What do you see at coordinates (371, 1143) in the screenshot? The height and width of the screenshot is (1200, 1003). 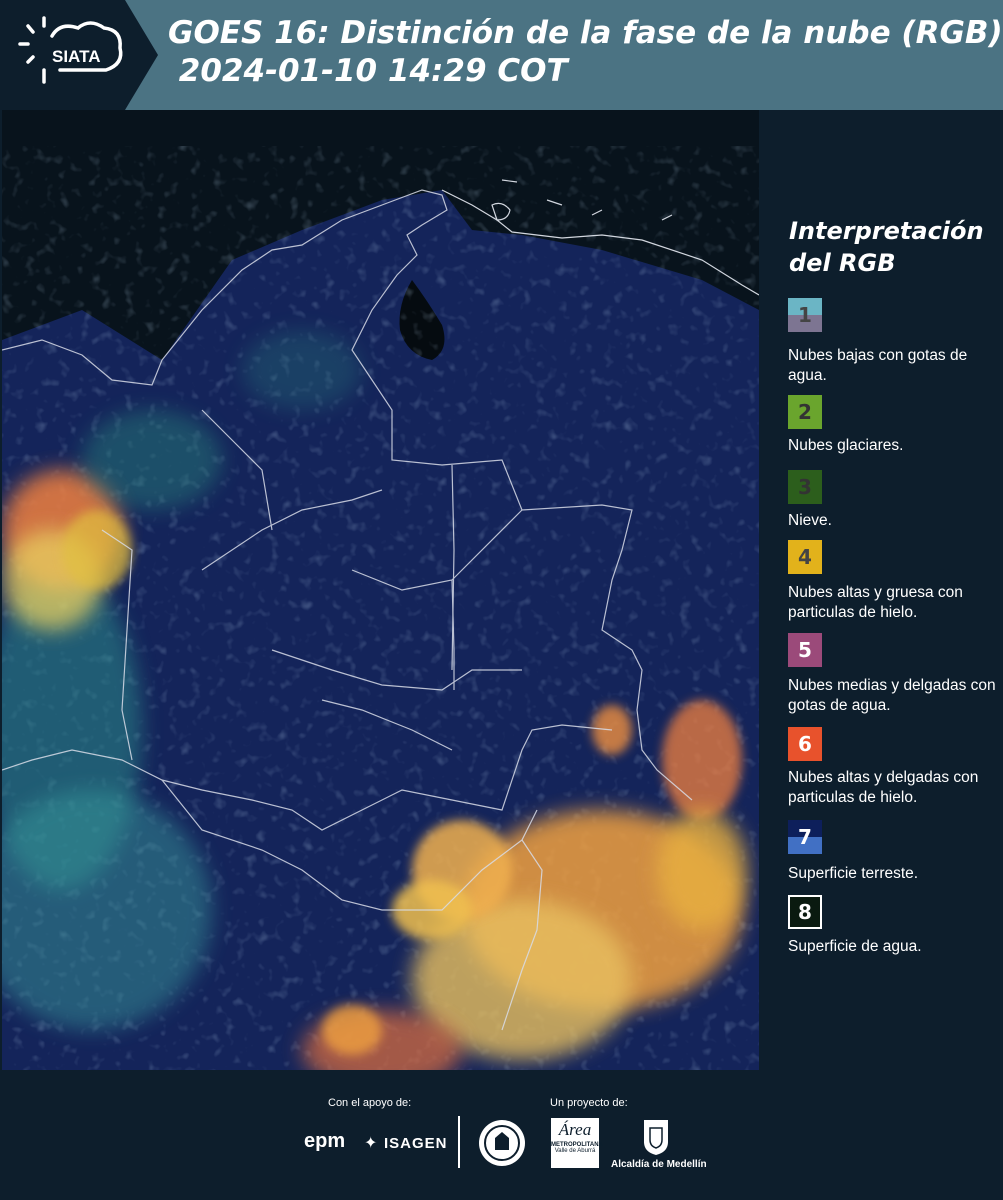 I see `isagen-icon: ✦` at bounding box center [371, 1143].